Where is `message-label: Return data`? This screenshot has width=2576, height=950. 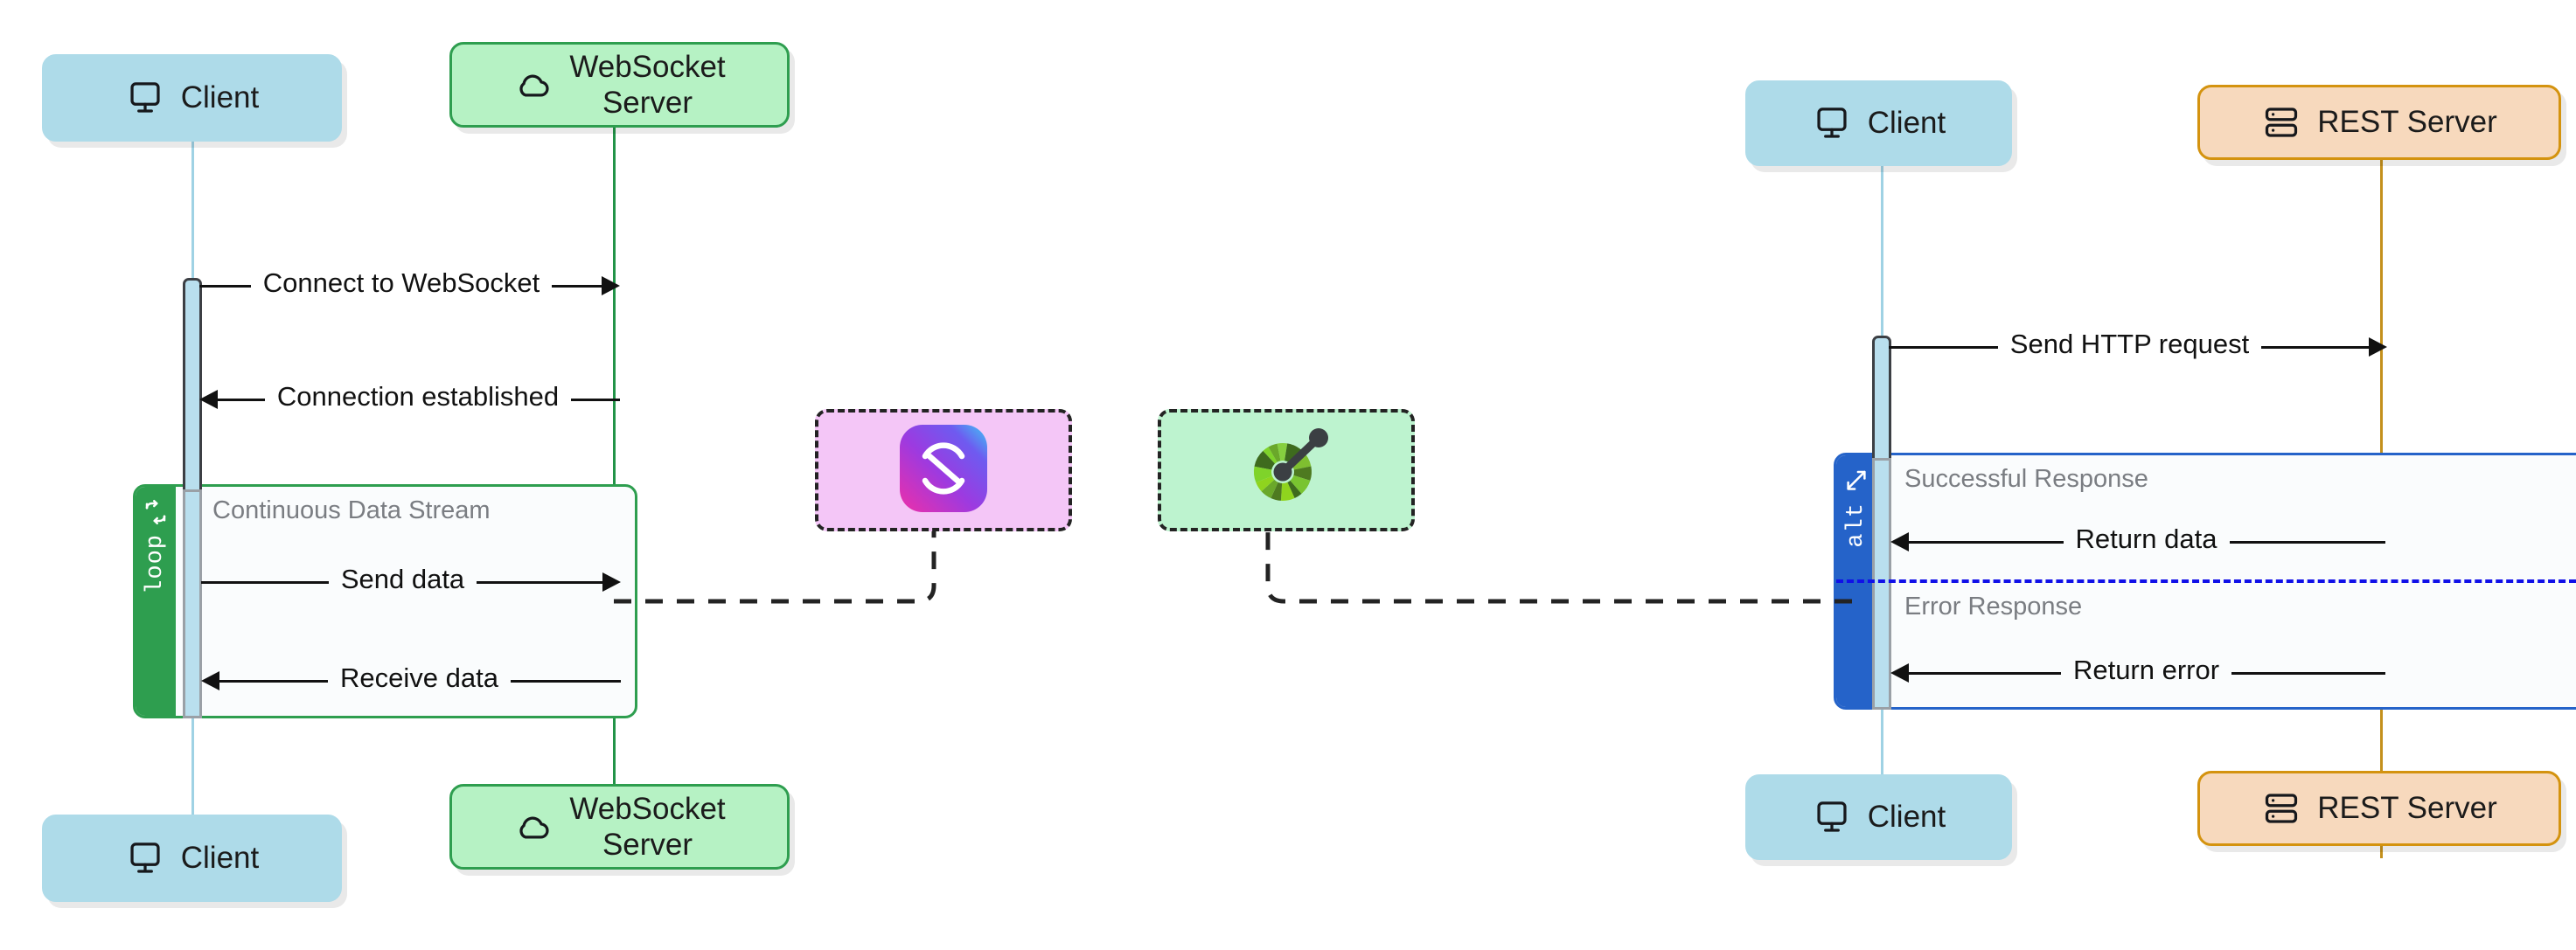 message-label: Return data is located at coordinates (2146, 539).